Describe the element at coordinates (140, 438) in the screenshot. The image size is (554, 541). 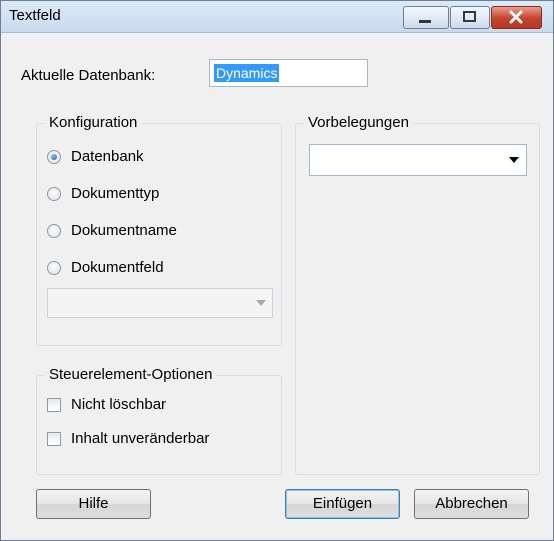
I see `checkbox-label: Inhalt unveränderbar` at that location.